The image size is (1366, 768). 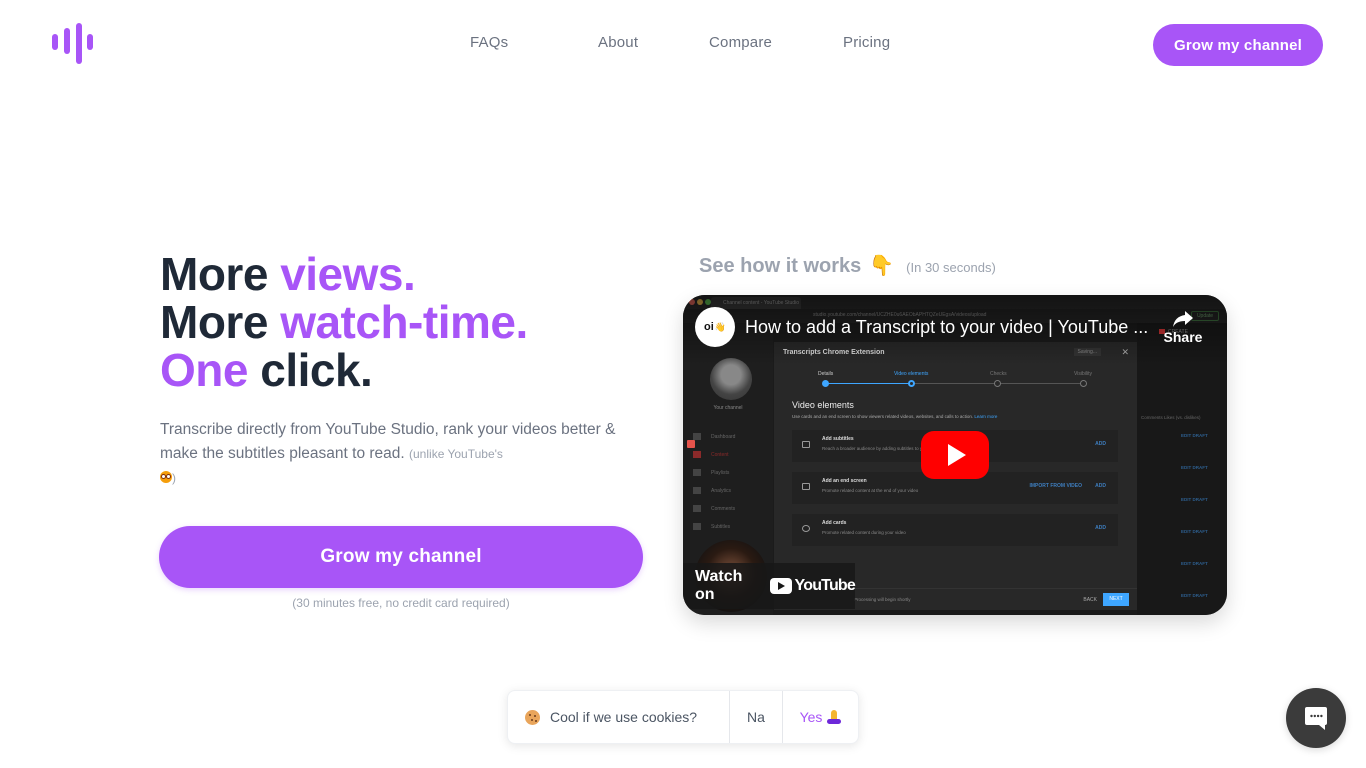 What do you see at coordinates (166, 477) in the screenshot?
I see `flushed-face-icon` at bounding box center [166, 477].